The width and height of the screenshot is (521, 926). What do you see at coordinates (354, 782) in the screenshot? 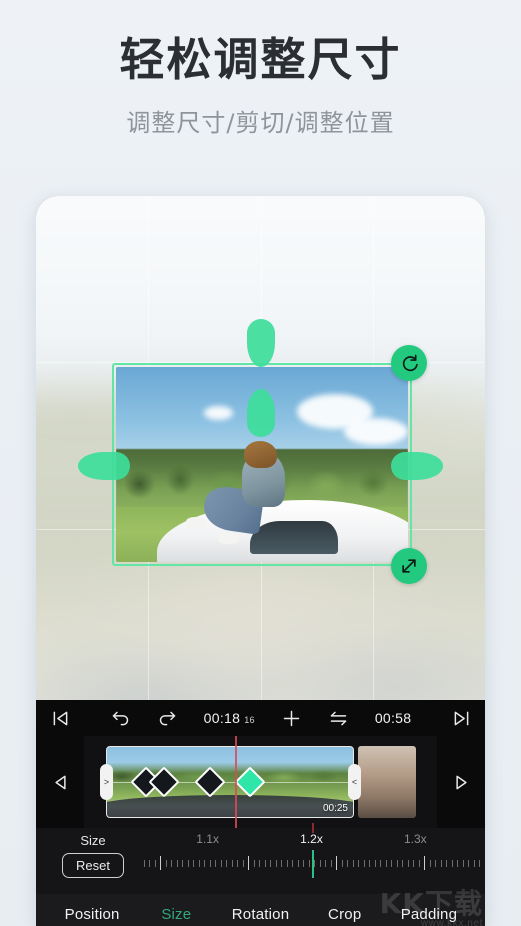
I see `trim-handle-right: <` at bounding box center [354, 782].